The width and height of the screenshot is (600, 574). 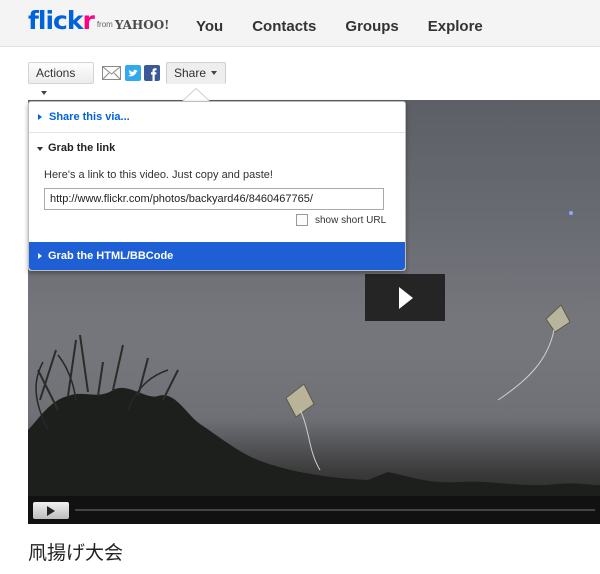 I want to click on collapse-down-icon, so click(x=40, y=149).